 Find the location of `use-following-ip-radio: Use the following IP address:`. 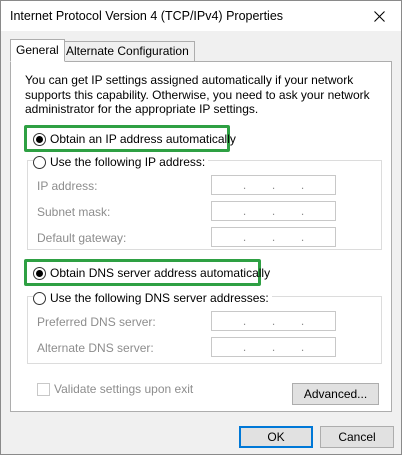

use-following-ip-radio: Use the following IP address: is located at coordinates (121, 162).